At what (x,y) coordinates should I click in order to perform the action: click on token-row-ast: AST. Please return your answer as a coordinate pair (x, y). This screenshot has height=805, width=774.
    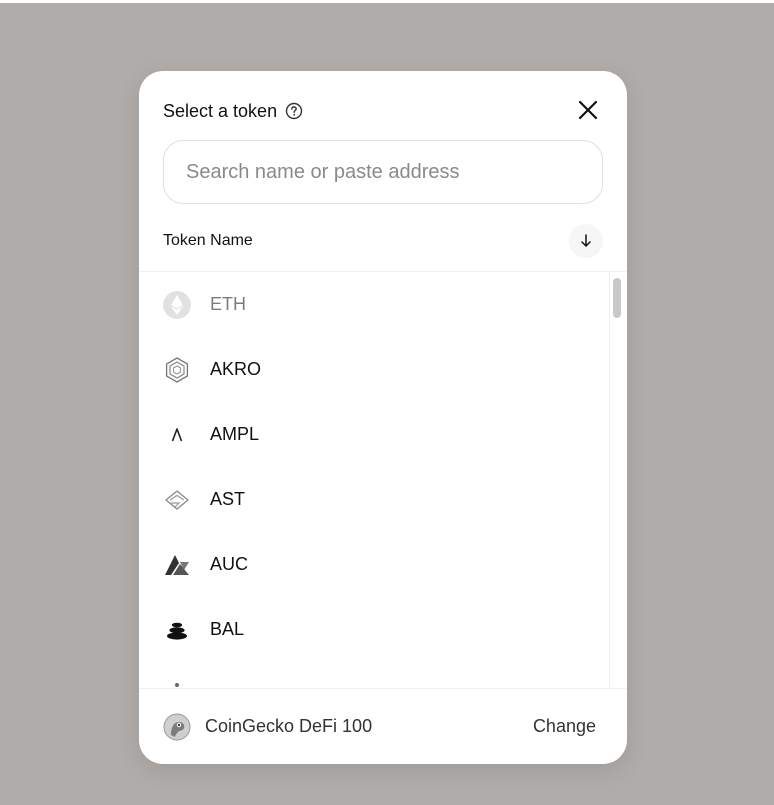
    Looking at the image, I should click on (374, 499).